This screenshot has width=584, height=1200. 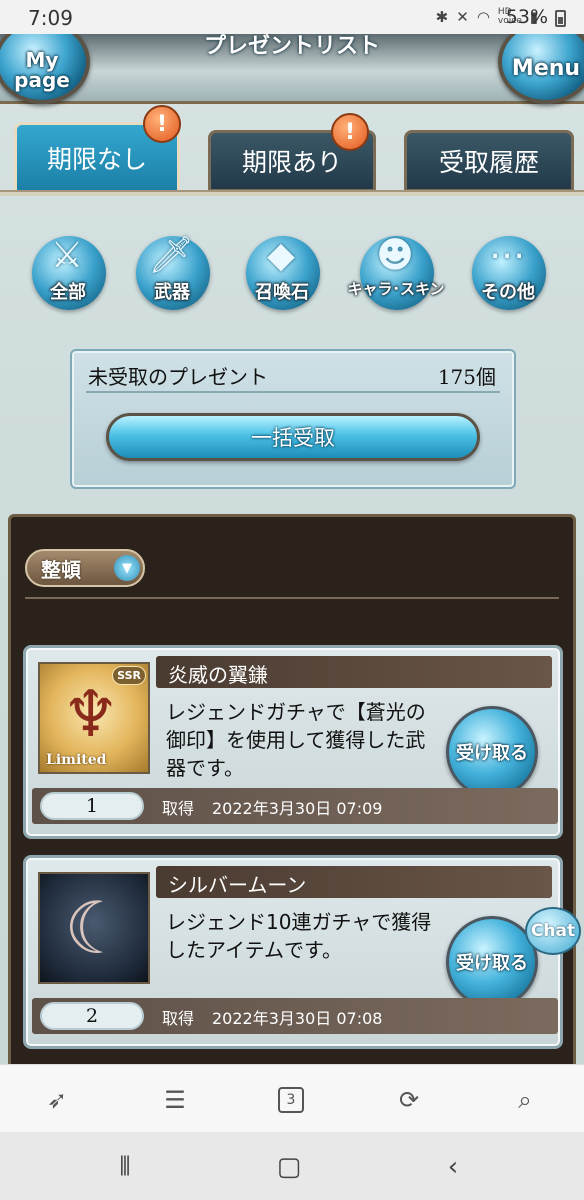 What do you see at coordinates (281, 255) in the screenshot?
I see `crystal-icon: ◆` at bounding box center [281, 255].